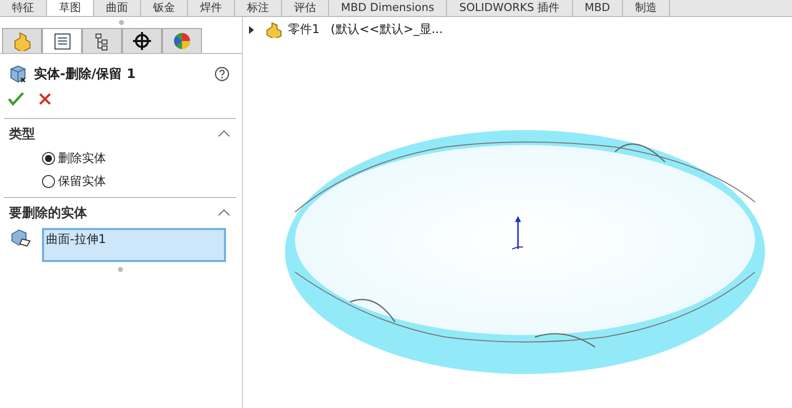  Describe the element at coordinates (164, 8) in the screenshot. I see `ribbon-tab: 钣金` at that location.